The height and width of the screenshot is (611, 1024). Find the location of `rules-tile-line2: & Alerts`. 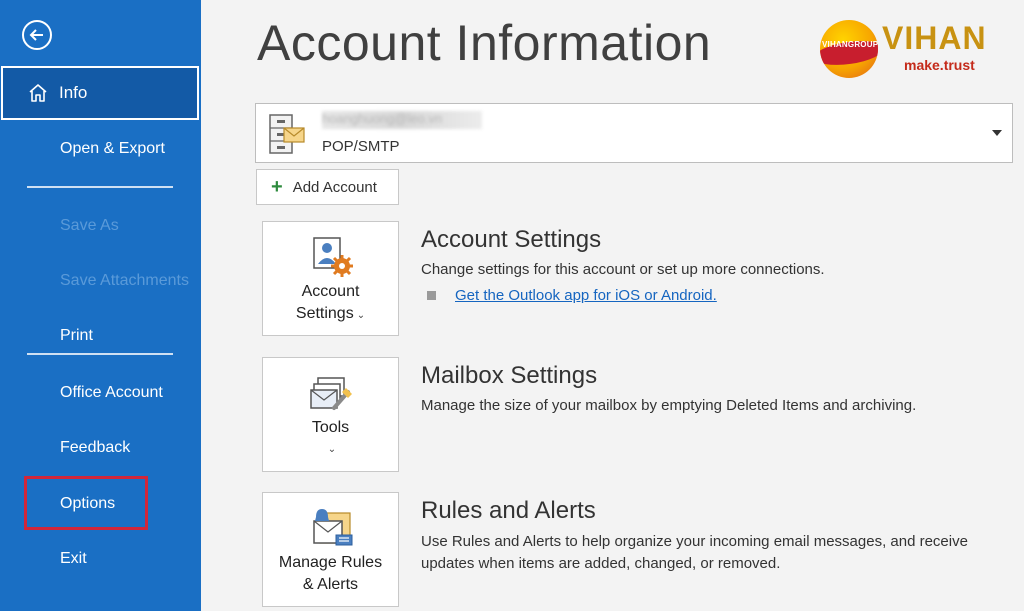

rules-tile-line2: & Alerts is located at coordinates (330, 584).